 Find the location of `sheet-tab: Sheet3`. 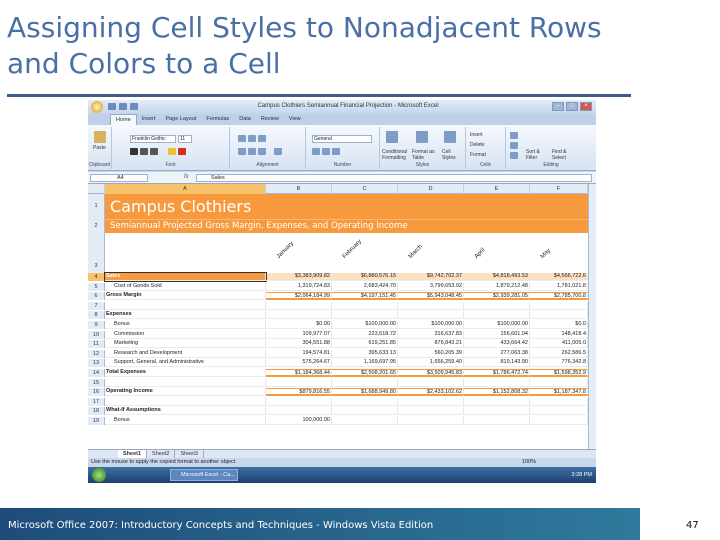

sheet-tab: Sheet3 is located at coordinates (189, 454).